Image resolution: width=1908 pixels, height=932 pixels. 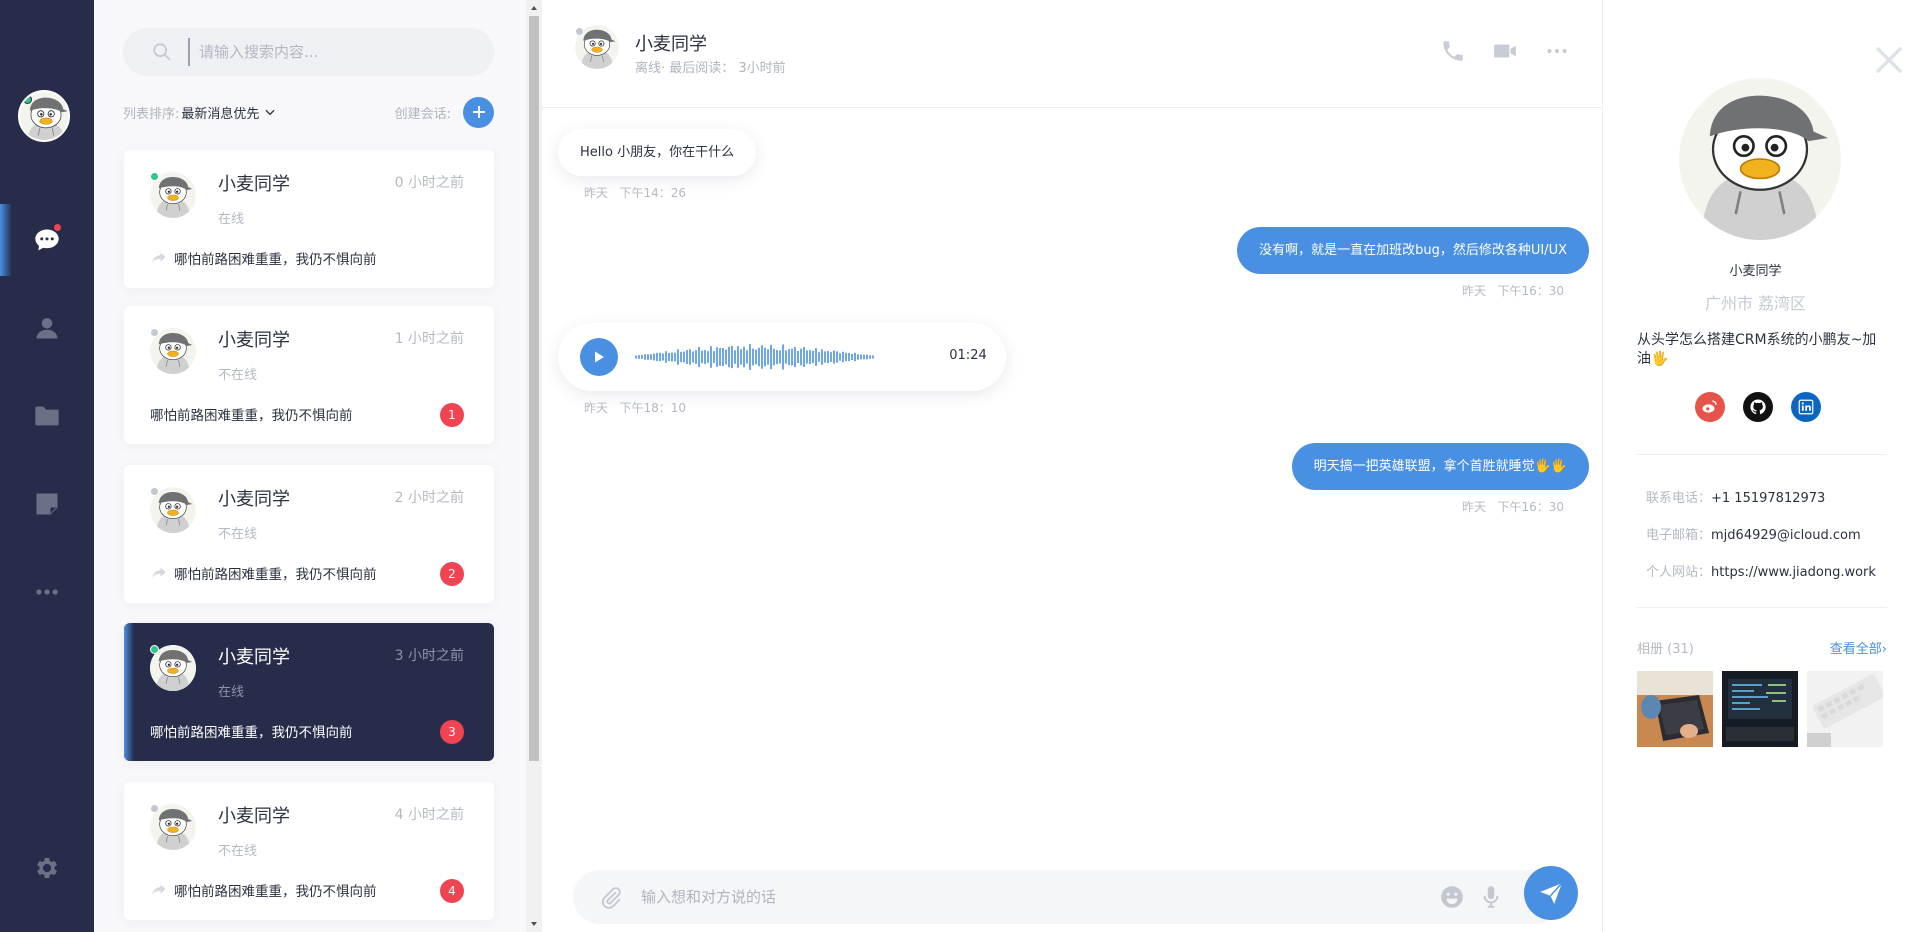 I want to click on voice-waveform, so click(x=754, y=357).